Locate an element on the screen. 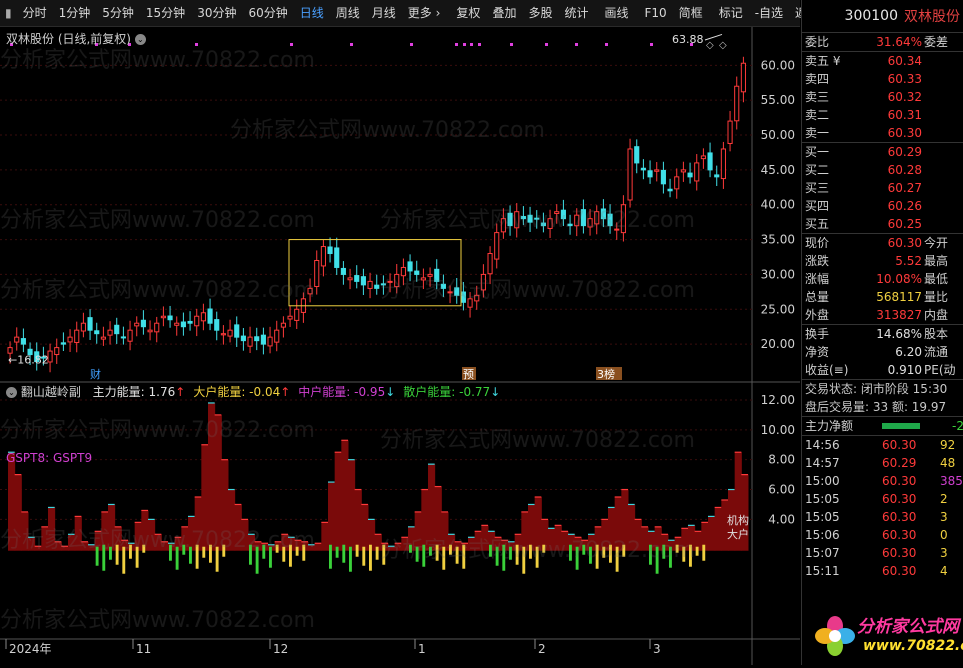 The image size is (963, 668). toolbar-item-9: 更多 › is located at coordinates (424, 13).